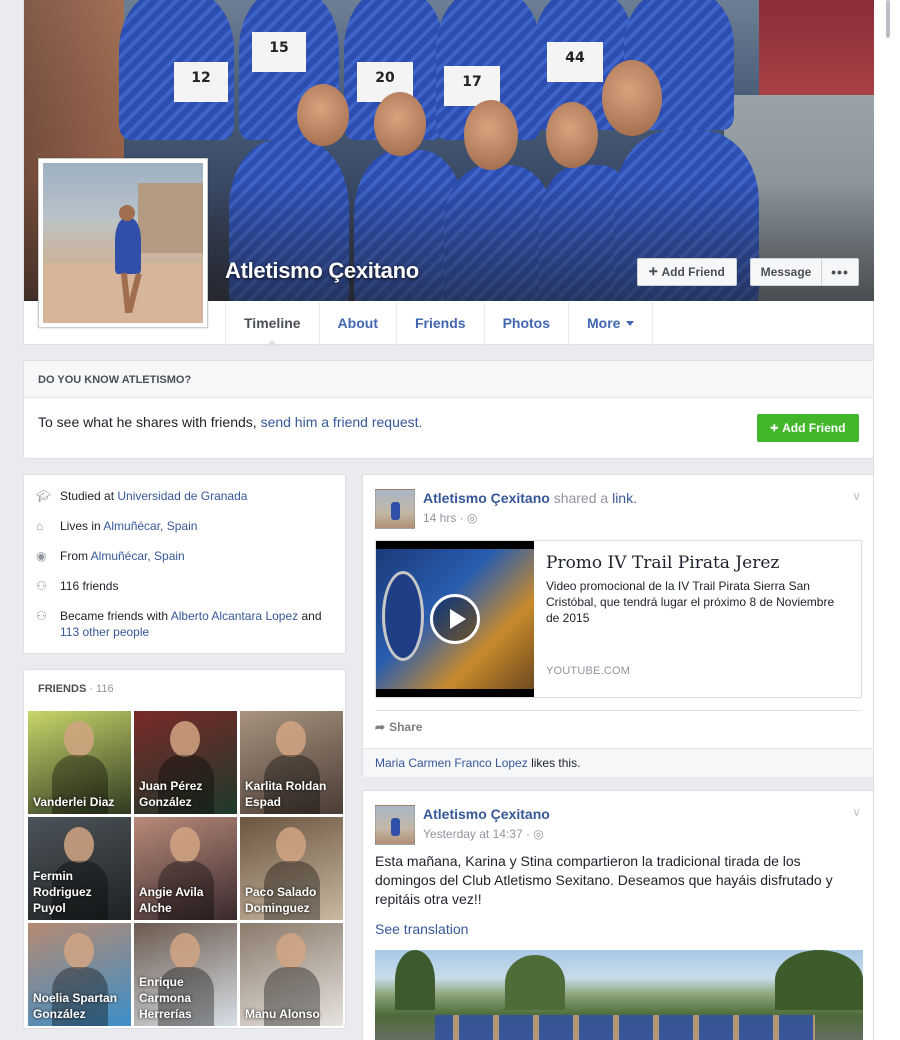 This screenshot has height=1040, width=900. What do you see at coordinates (451, 763) in the screenshot?
I see `liker-link: Maria Carmen Franco Lopez` at bounding box center [451, 763].